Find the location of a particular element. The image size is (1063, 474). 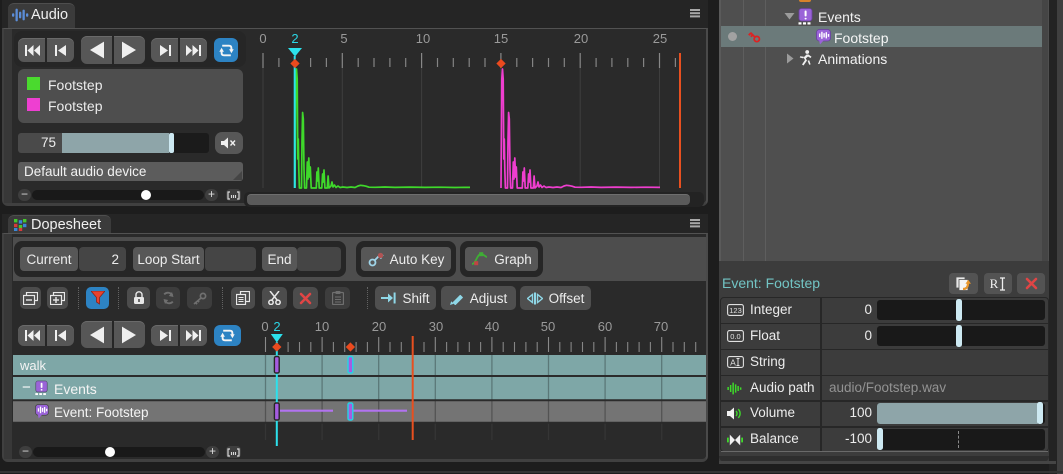

svg-text: A is located at coordinates (733, 362).